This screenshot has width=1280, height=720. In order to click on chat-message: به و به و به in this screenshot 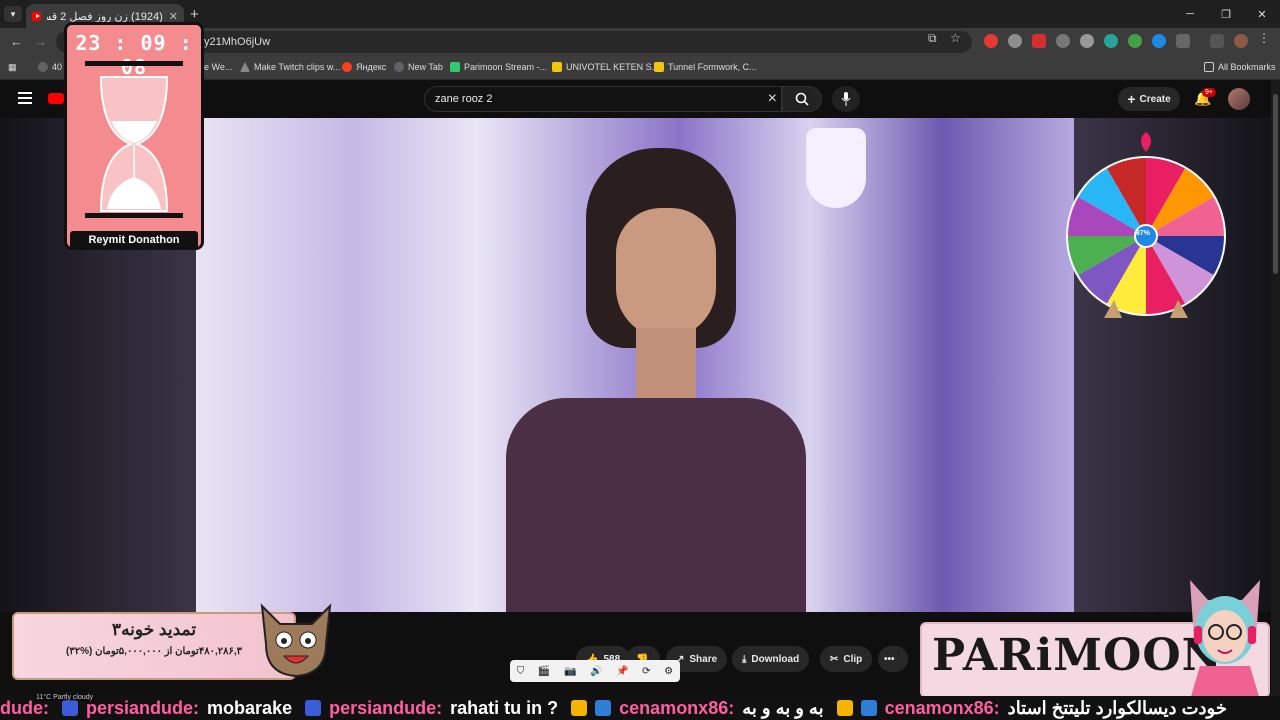, I will do `click(783, 708)`.